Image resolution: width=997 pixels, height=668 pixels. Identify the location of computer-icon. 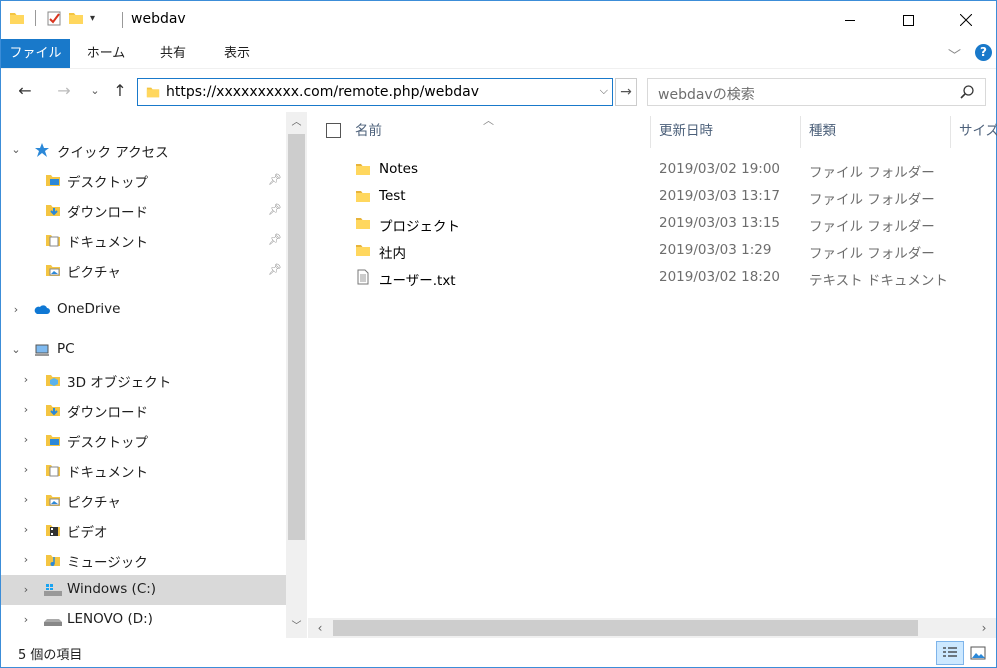
(42, 350).